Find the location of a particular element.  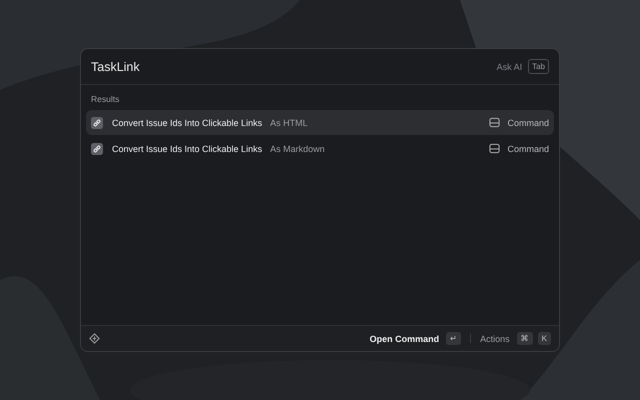

result-item: Convert Issue Ids Into Clickable Links As HTML Command is located at coordinates (320, 122).